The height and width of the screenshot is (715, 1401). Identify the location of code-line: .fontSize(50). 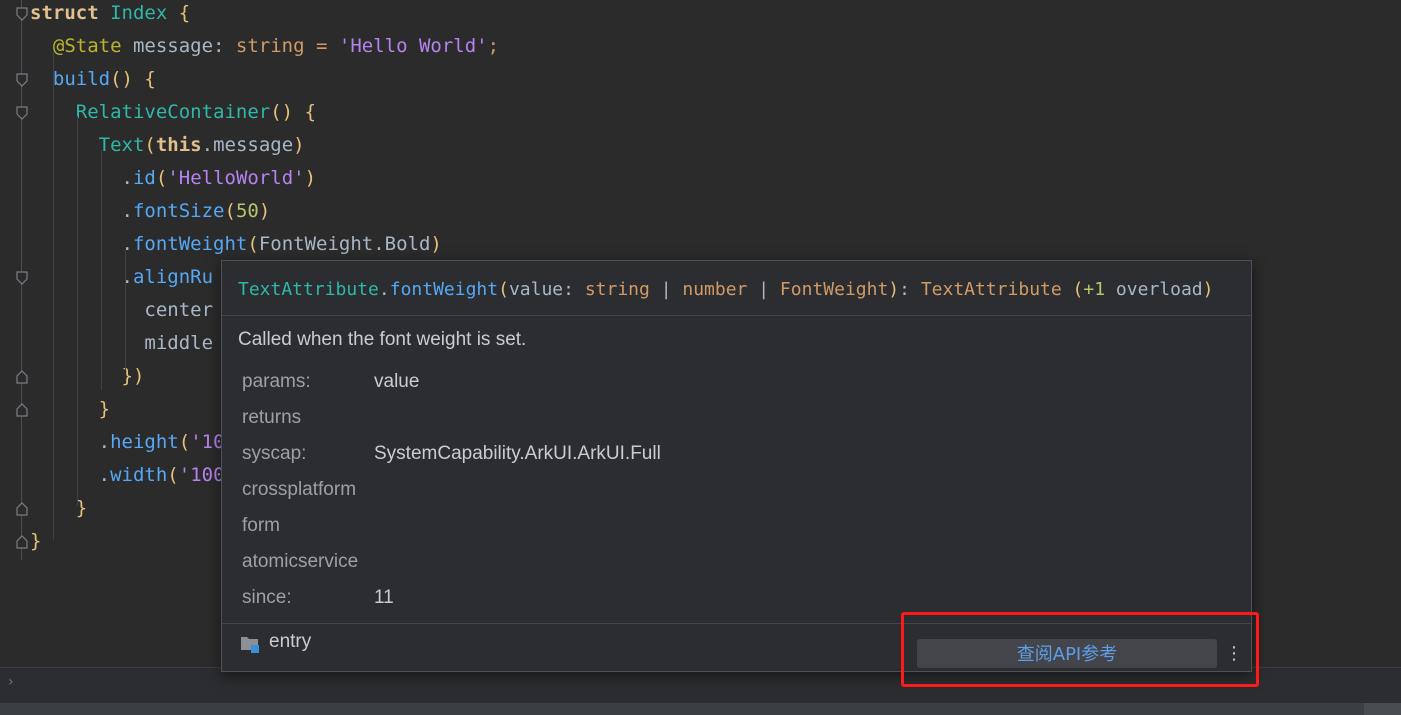
(150, 214).